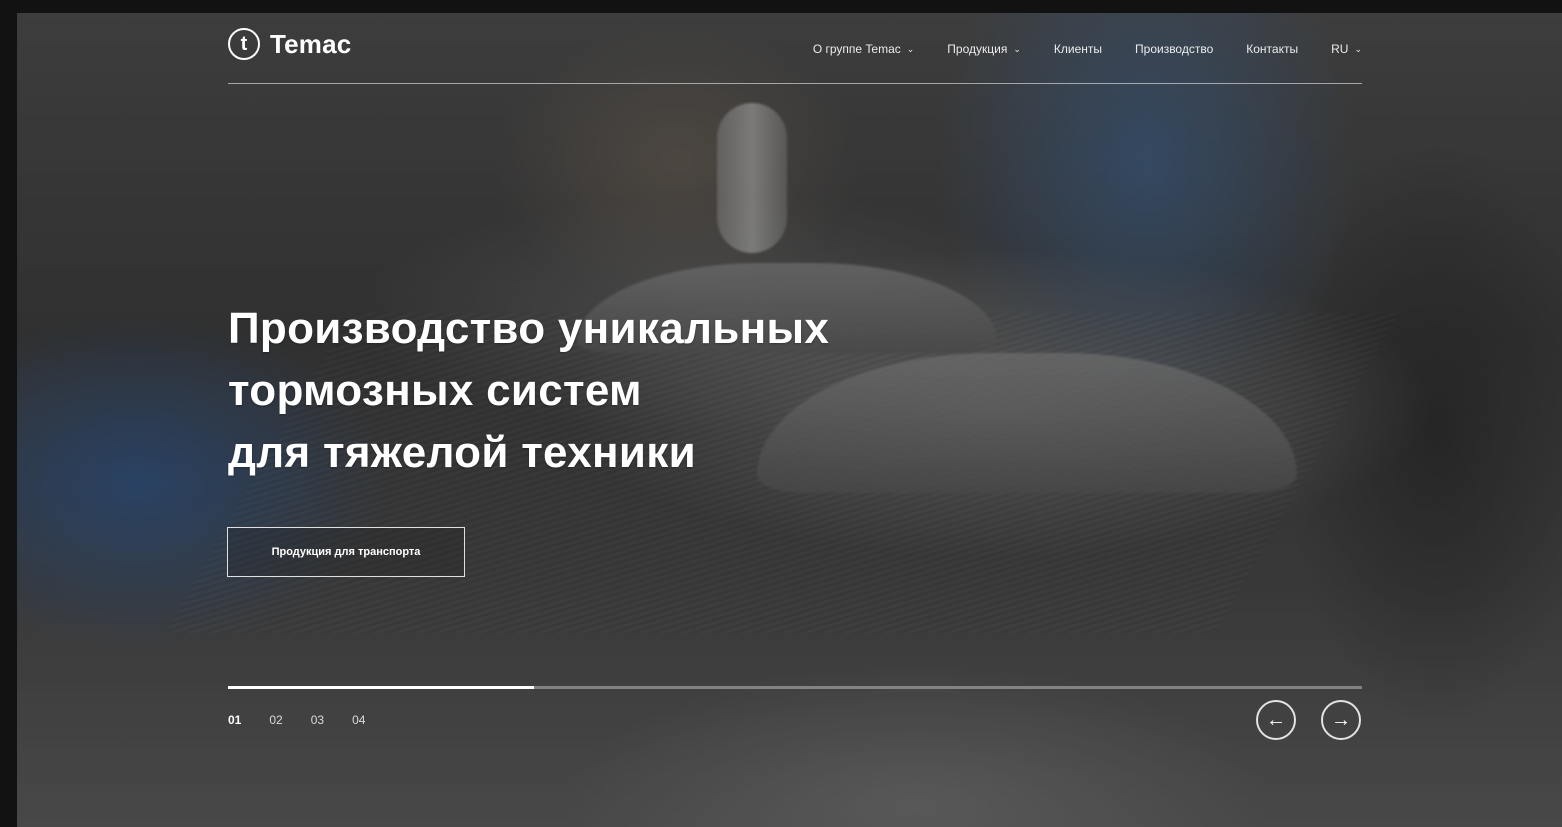 Image resolution: width=1562 pixels, height=827 pixels. Describe the element at coordinates (1340, 49) in the screenshot. I see `language-label: RU` at that location.